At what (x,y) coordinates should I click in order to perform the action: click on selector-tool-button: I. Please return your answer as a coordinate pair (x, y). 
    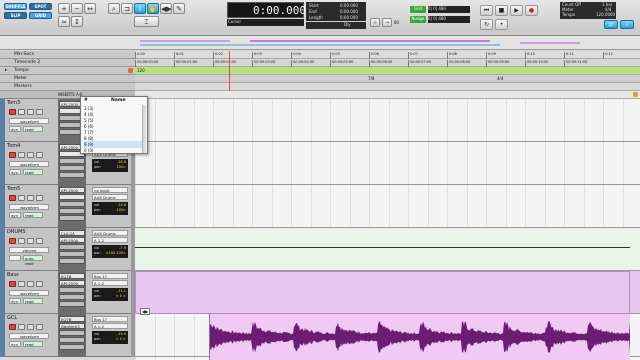
    Looking at the image, I should click on (140, 8).